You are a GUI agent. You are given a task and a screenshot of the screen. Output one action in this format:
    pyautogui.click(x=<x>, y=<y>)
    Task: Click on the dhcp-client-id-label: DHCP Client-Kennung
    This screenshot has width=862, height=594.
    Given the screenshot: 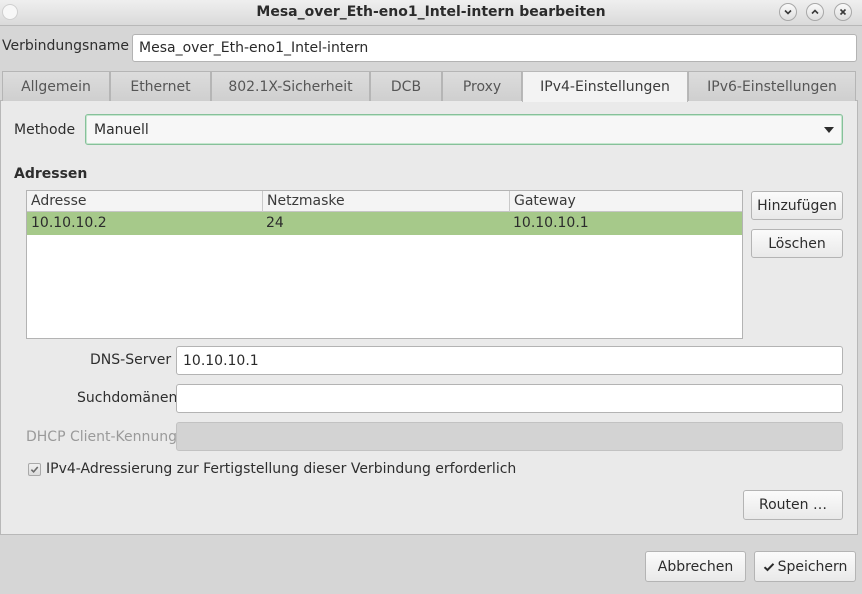 What is the action you would take?
    pyautogui.click(x=102, y=437)
    